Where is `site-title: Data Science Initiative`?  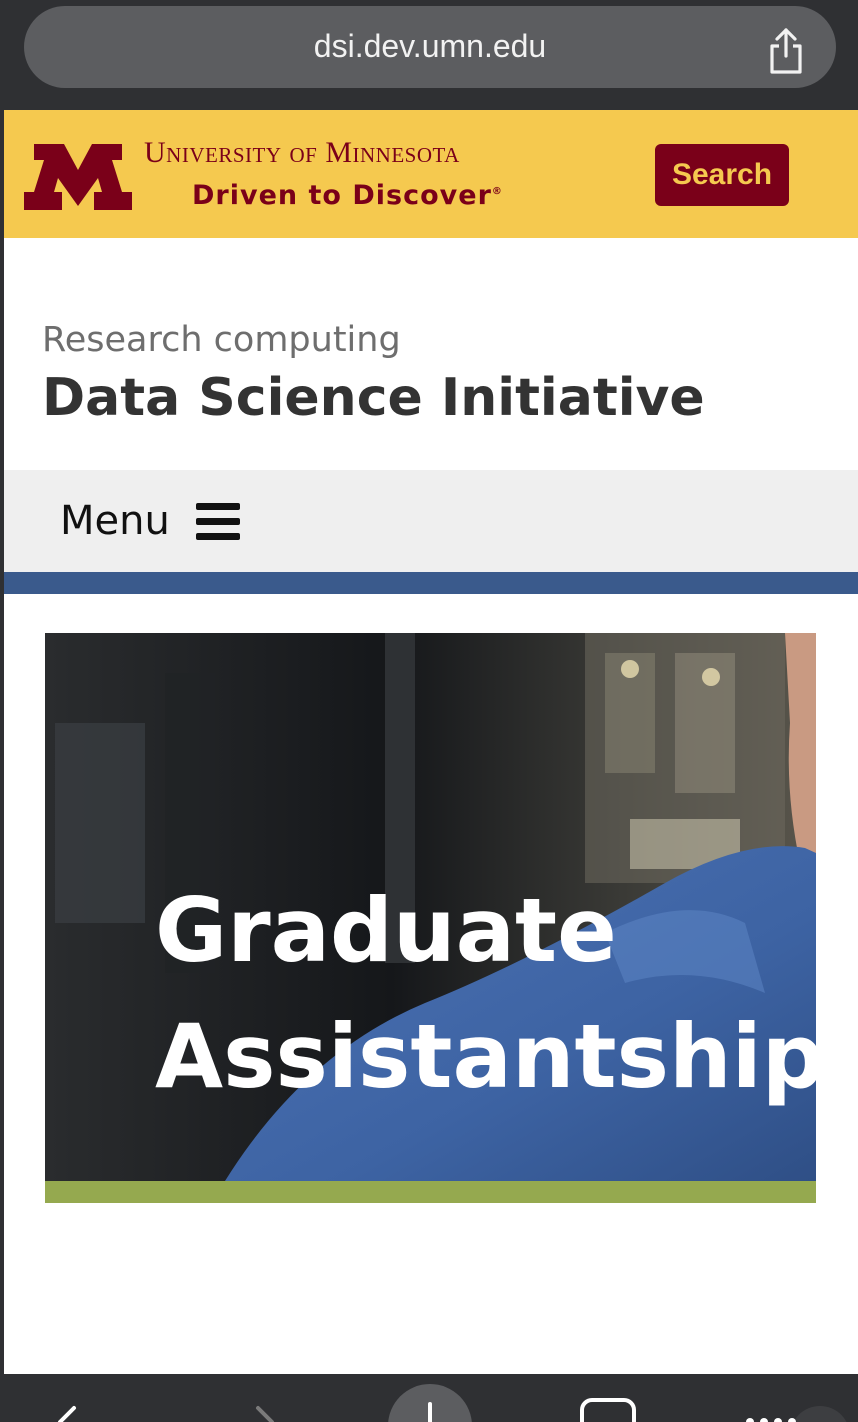 site-title: Data Science Initiative is located at coordinates (373, 398).